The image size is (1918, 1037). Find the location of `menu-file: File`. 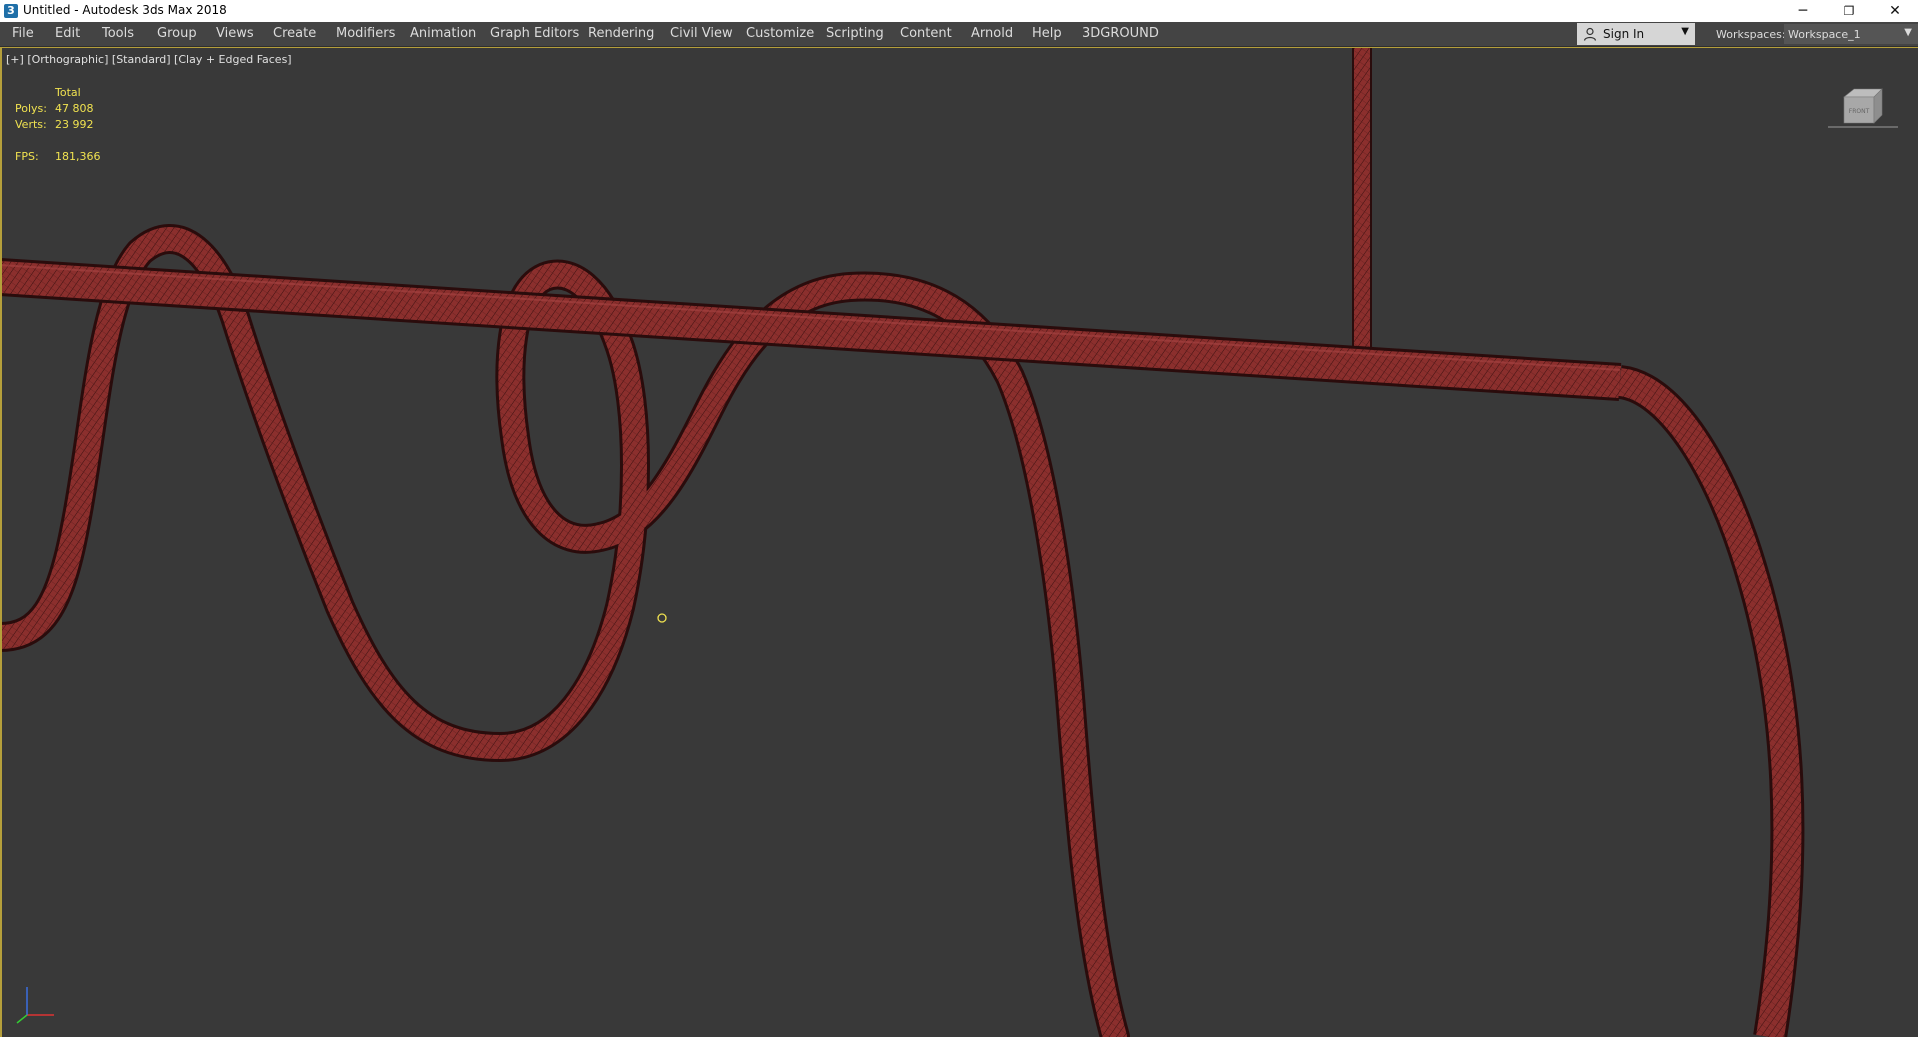

menu-file: File is located at coordinates (23, 33).